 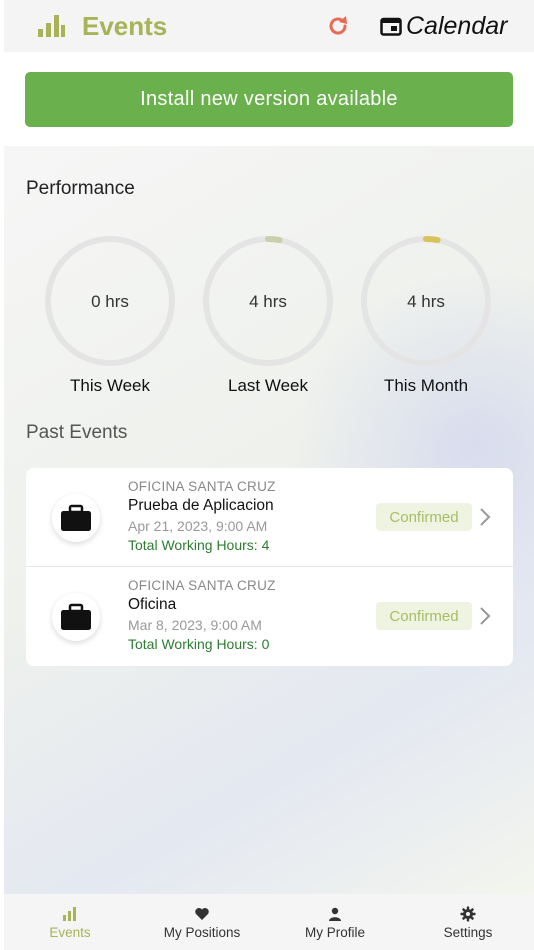 I want to click on app-header: Events Calendar, so click(x=269, y=26).